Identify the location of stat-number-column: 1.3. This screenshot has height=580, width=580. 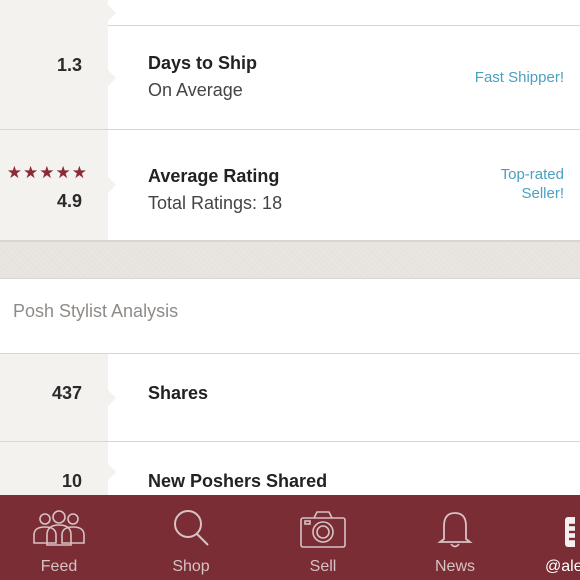
(58, 77).